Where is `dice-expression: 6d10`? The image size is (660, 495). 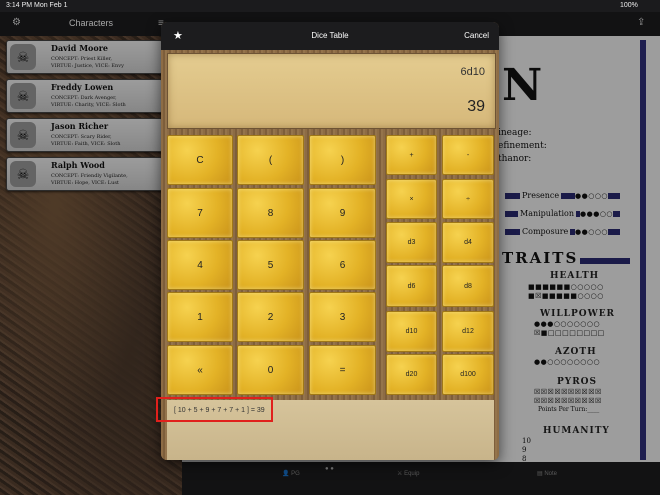
dice-expression: 6d10 is located at coordinates (472, 72).